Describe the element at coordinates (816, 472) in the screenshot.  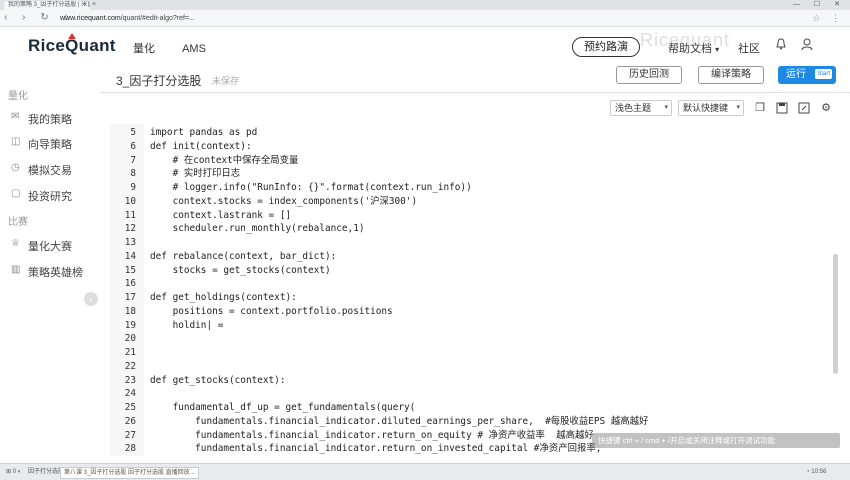
I see `system-clock: ◔ 10:56` at that location.